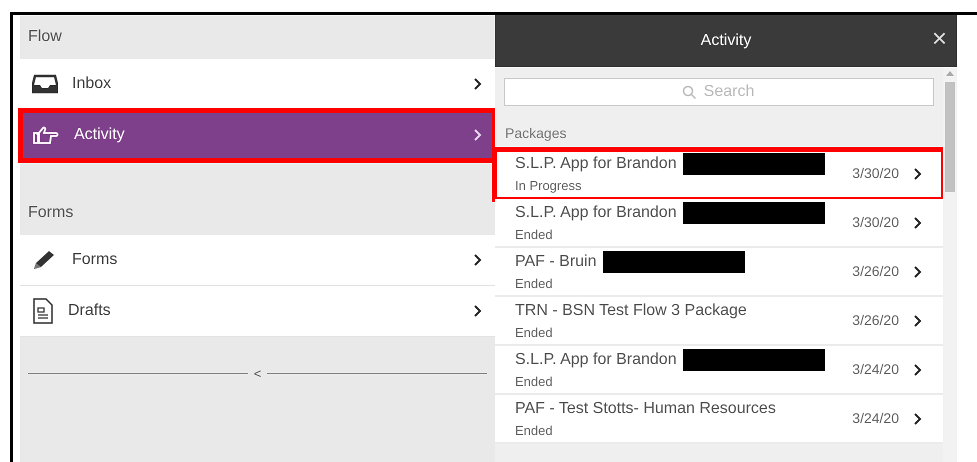 The image size is (977, 462). Describe the element at coordinates (950, 137) in the screenshot. I see `scrollbar-thumb` at that location.